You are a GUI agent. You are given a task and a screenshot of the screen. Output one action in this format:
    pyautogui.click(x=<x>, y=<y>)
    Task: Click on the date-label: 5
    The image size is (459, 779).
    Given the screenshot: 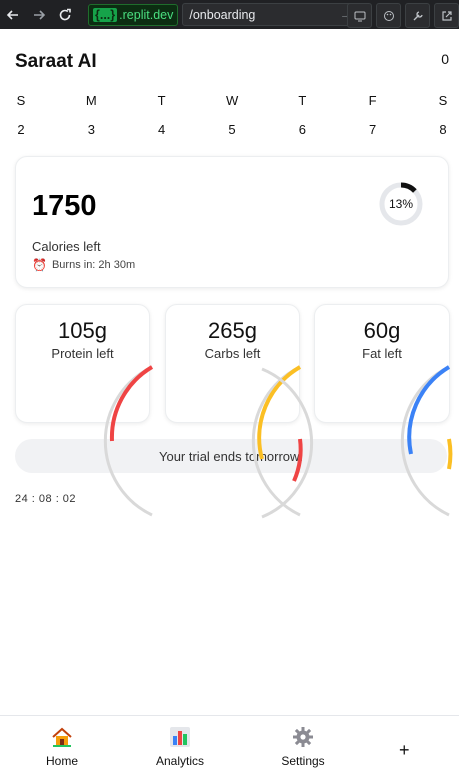 What is the action you would take?
    pyautogui.click(x=232, y=129)
    